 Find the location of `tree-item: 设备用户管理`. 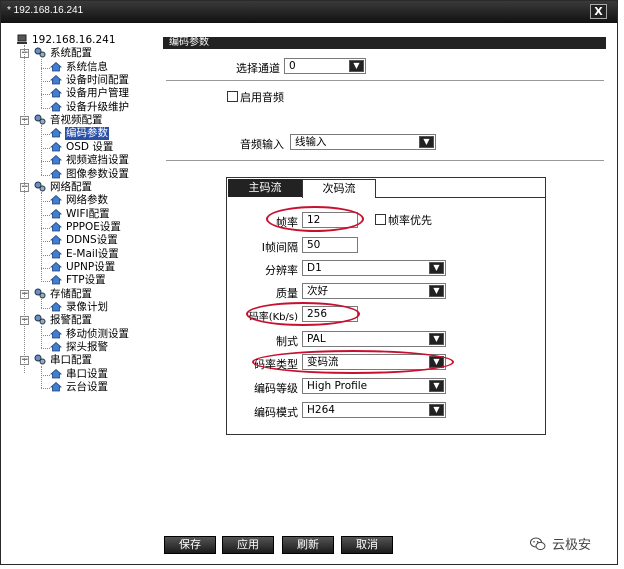

tree-item: 设备用户管理 is located at coordinates (90, 93).